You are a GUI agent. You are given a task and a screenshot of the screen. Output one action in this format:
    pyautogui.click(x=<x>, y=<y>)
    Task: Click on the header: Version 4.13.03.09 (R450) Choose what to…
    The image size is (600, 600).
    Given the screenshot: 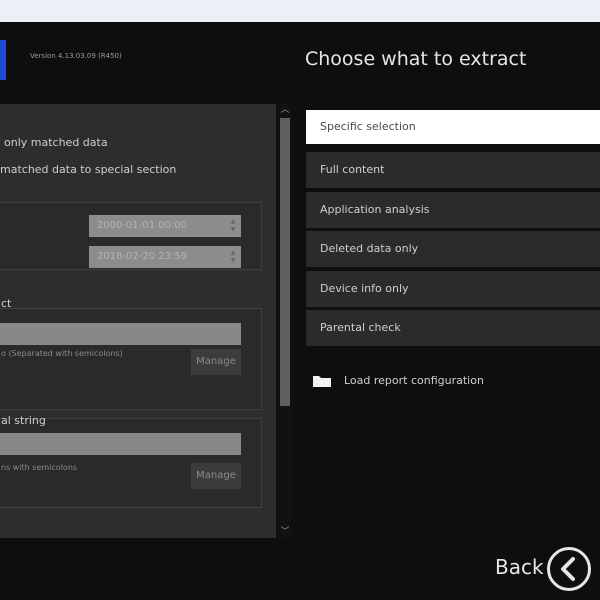 What is the action you would take?
    pyautogui.click(x=300, y=60)
    